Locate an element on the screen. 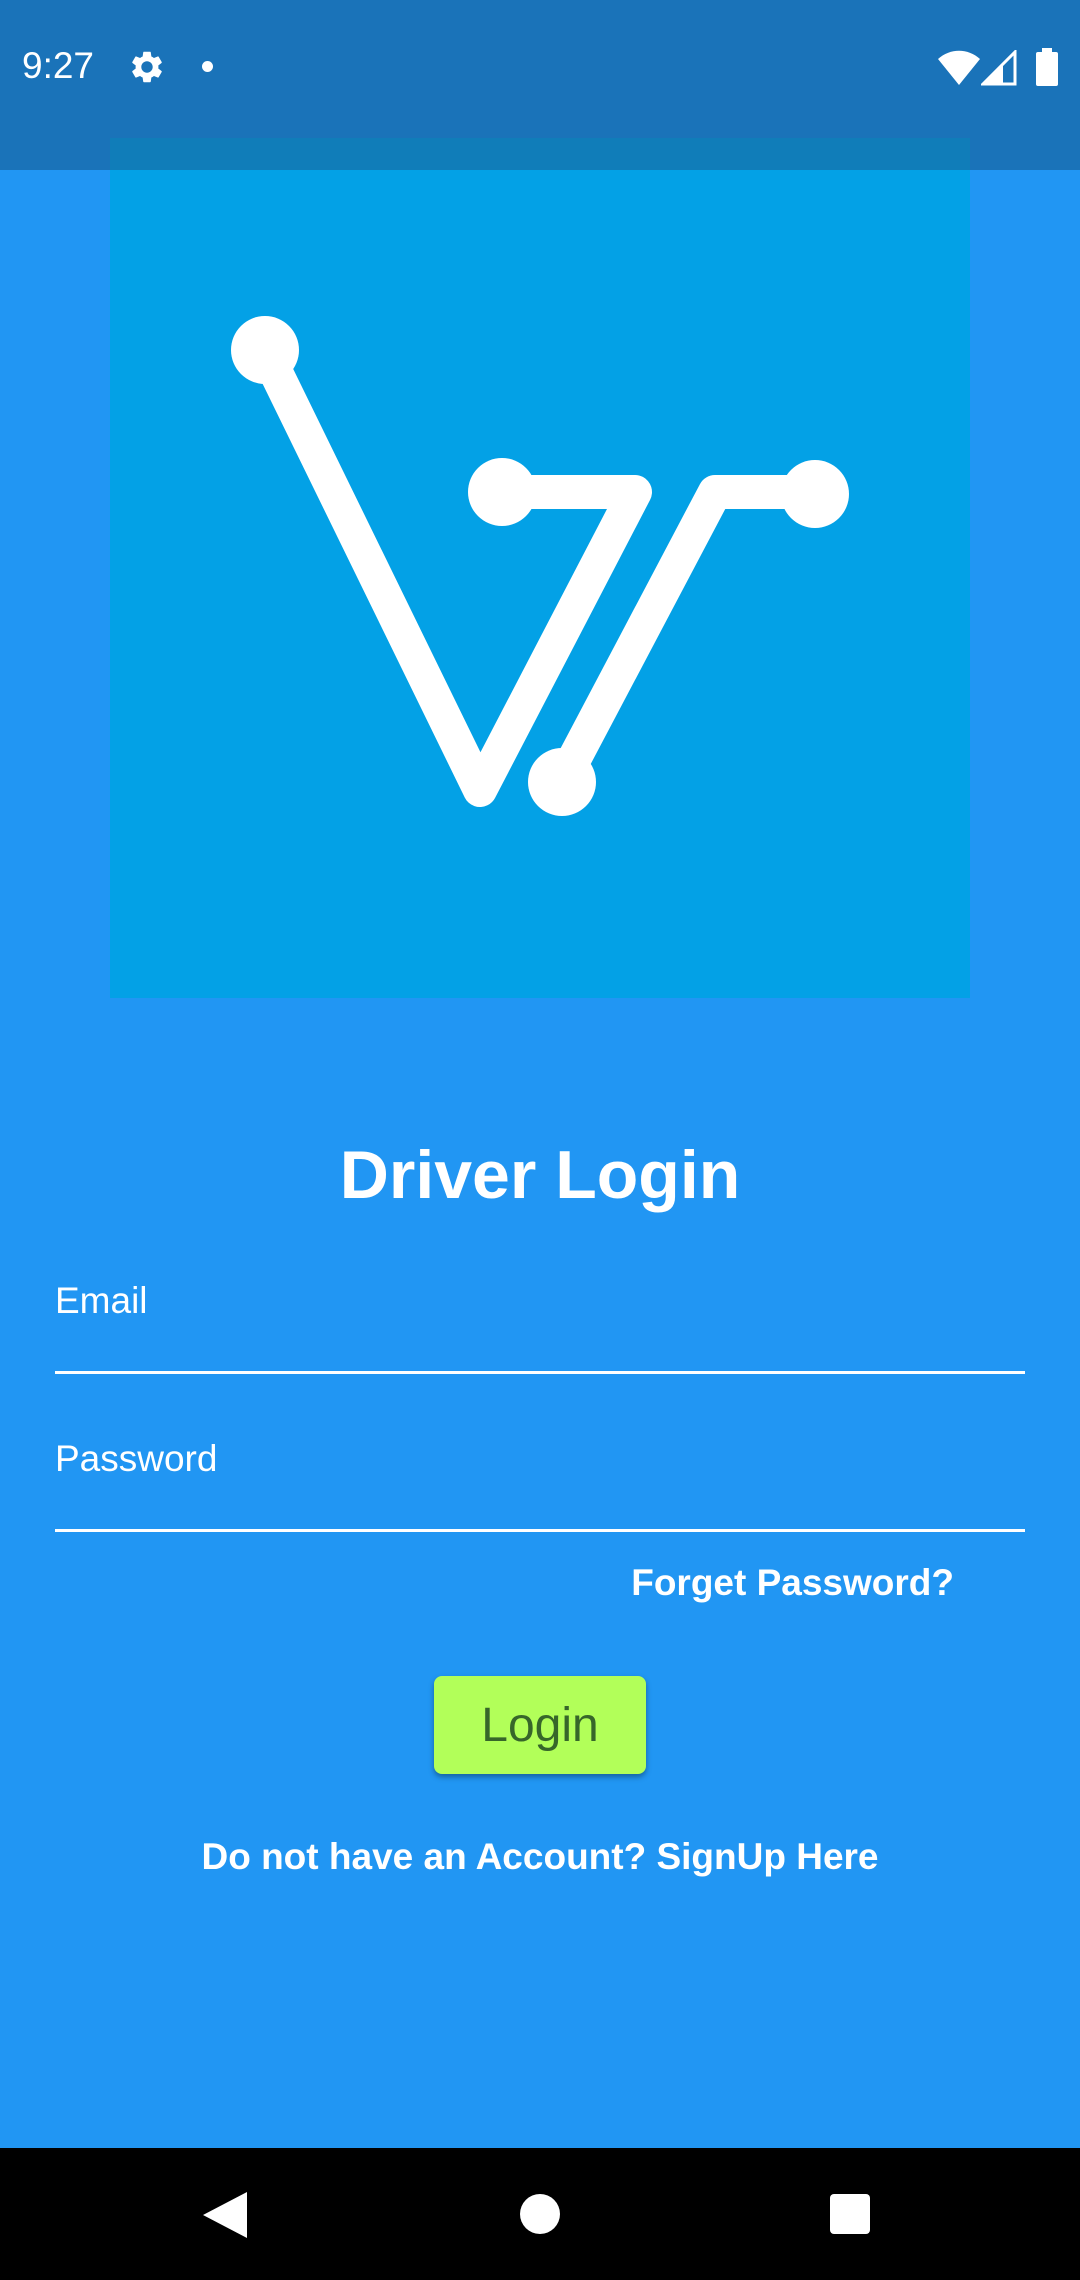 Image resolution: width=1080 pixels, height=2280 pixels. system-navigation-bar is located at coordinates (540, 2214).